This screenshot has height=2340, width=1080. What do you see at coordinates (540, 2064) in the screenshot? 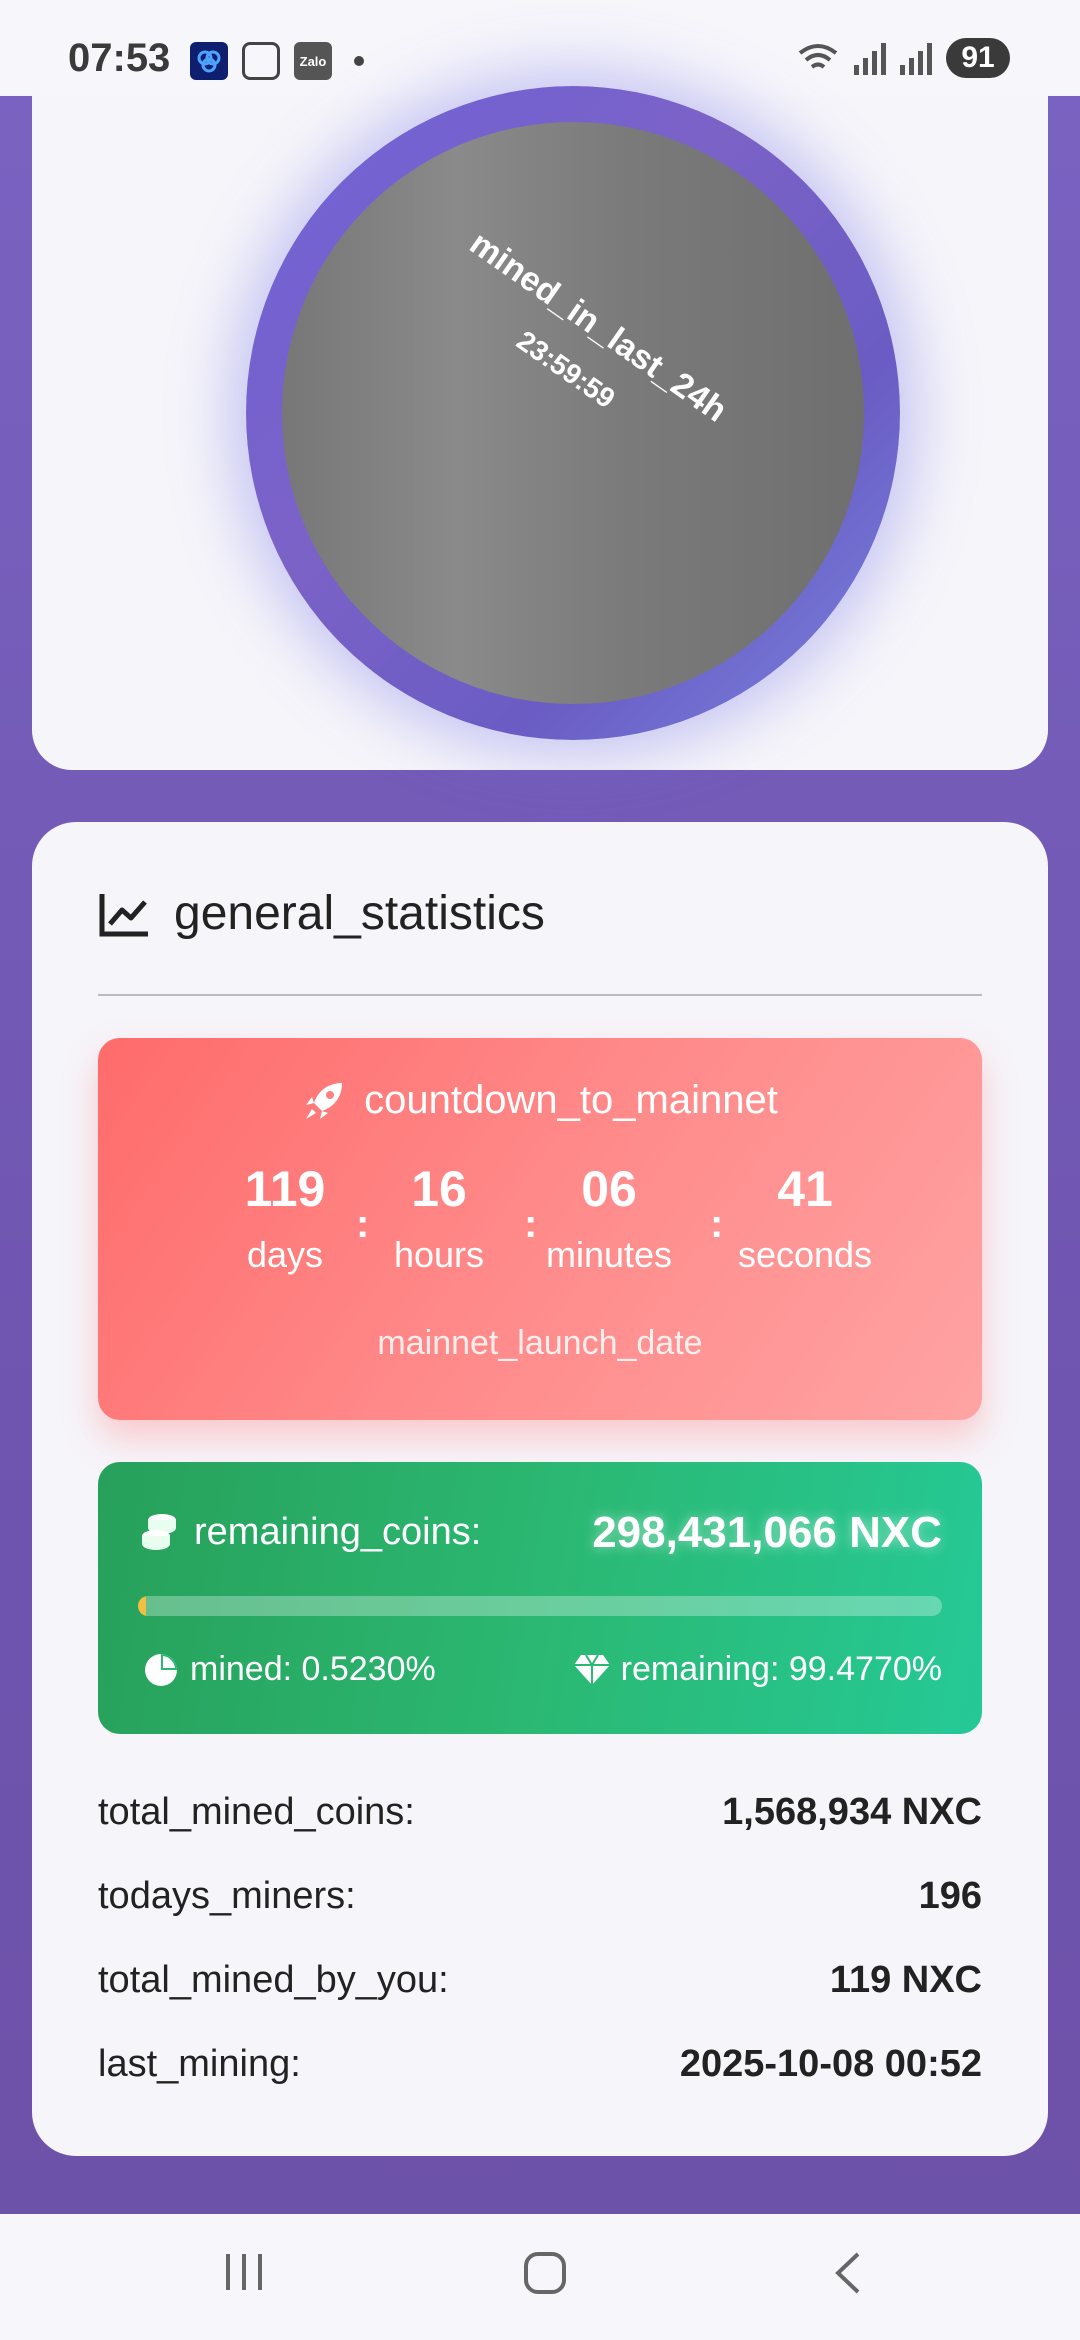
I see `stat-row-last-mining: last_mining: 2025-10-08 00:52` at bounding box center [540, 2064].